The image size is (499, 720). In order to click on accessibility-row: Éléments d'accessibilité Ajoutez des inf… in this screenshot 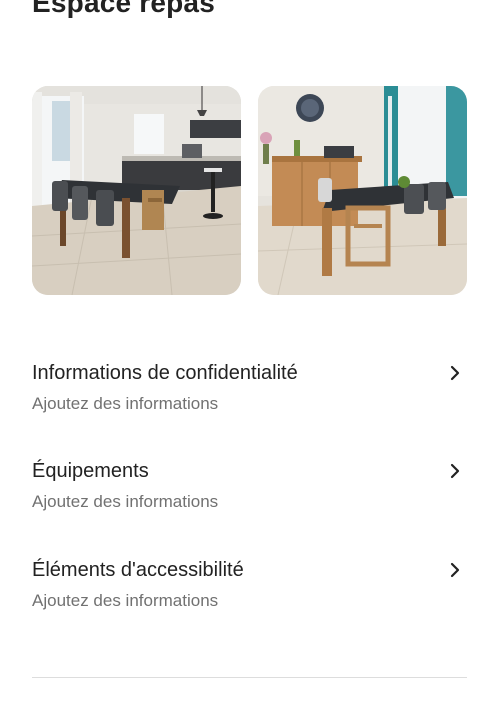, I will do `click(249, 587)`.